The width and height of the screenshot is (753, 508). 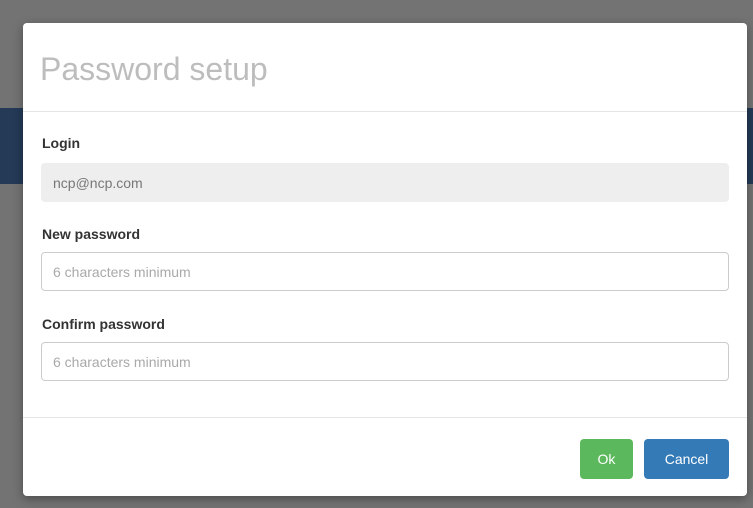 I want to click on dialog-footer: Ok Cancel, so click(x=385, y=456).